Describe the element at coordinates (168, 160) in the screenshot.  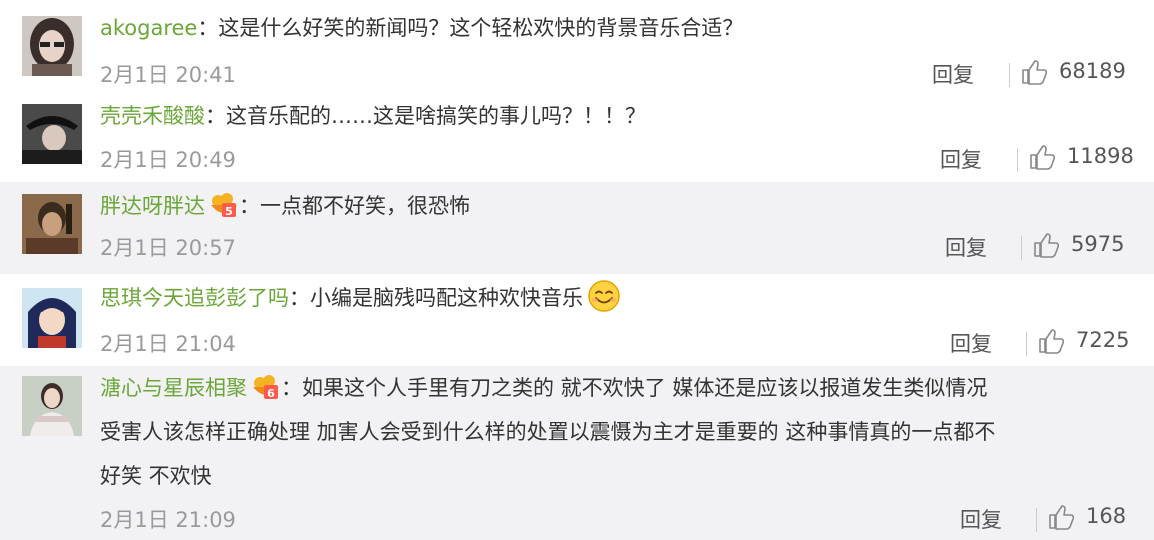
I see `comment-time: 2月1日 20:49` at that location.